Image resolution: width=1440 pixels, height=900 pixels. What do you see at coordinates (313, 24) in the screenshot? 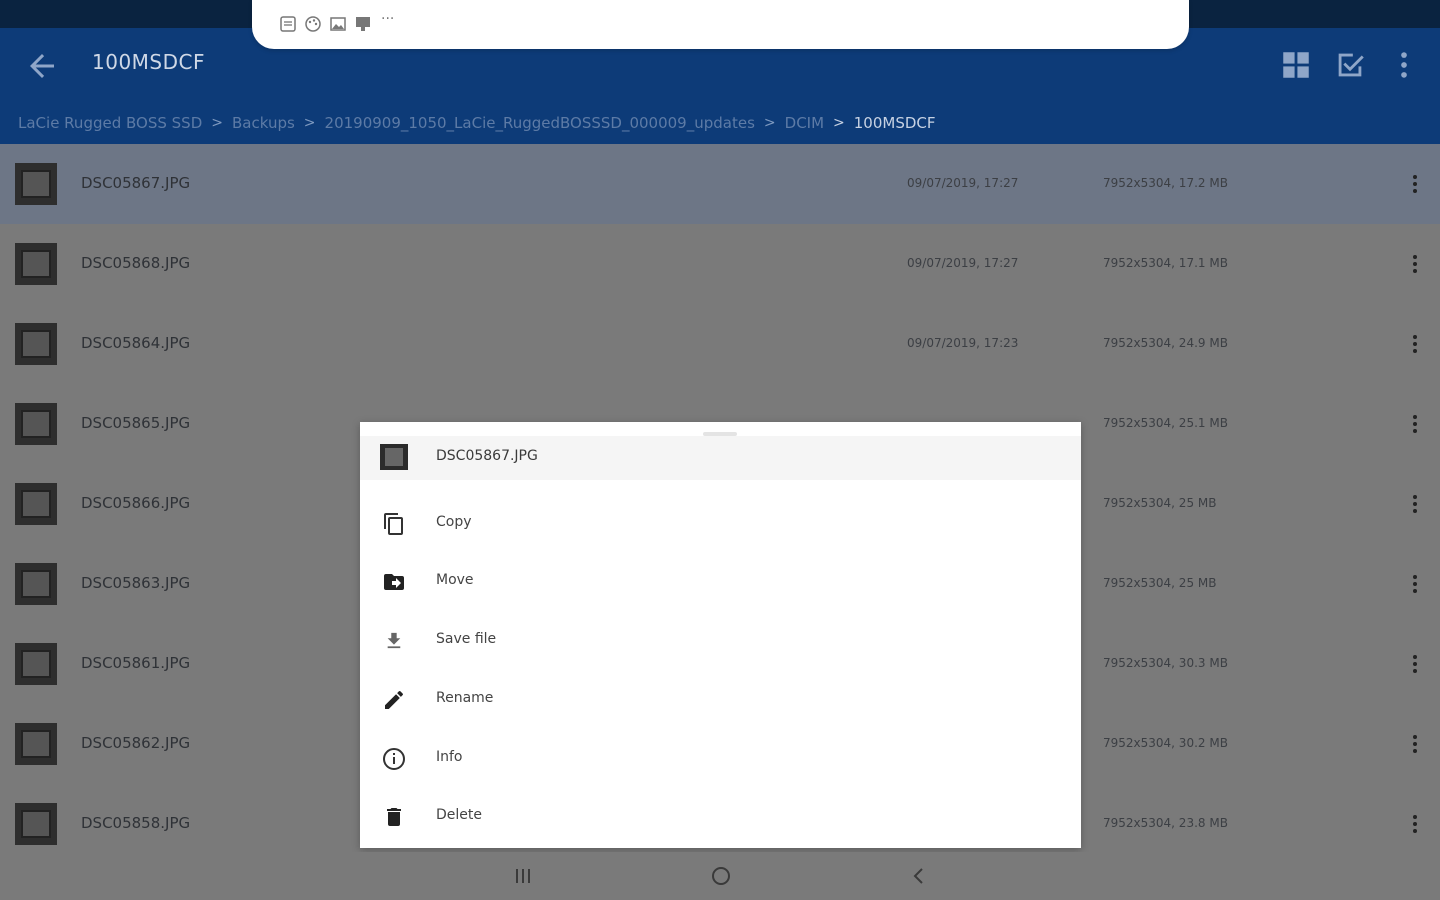
I see `palette-icon` at bounding box center [313, 24].